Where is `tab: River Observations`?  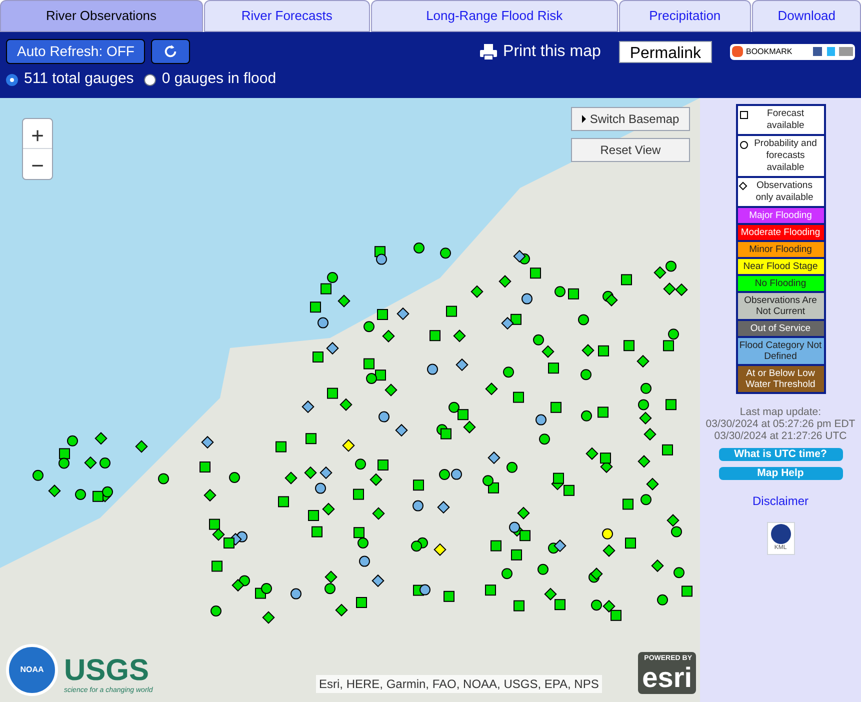 tab: River Observations is located at coordinates (101, 16).